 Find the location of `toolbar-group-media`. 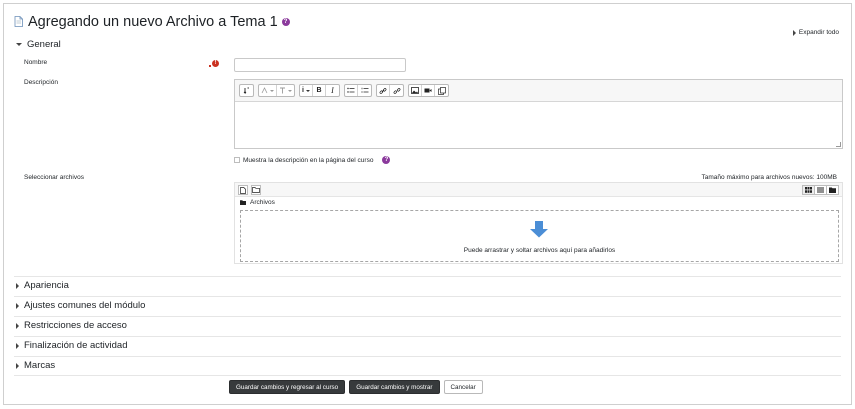

toolbar-group-media is located at coordinates (428, 90).